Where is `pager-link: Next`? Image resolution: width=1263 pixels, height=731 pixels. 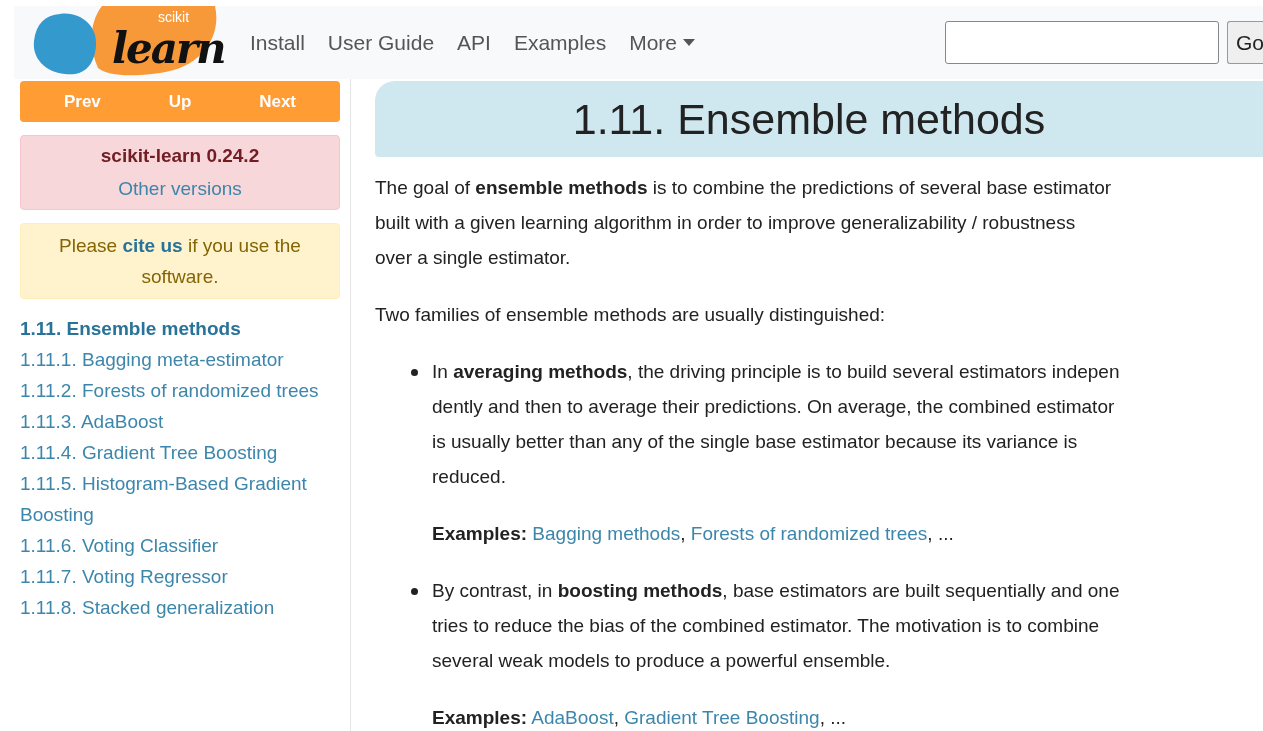 pager-link: Next is located at coordinates (278, 101).